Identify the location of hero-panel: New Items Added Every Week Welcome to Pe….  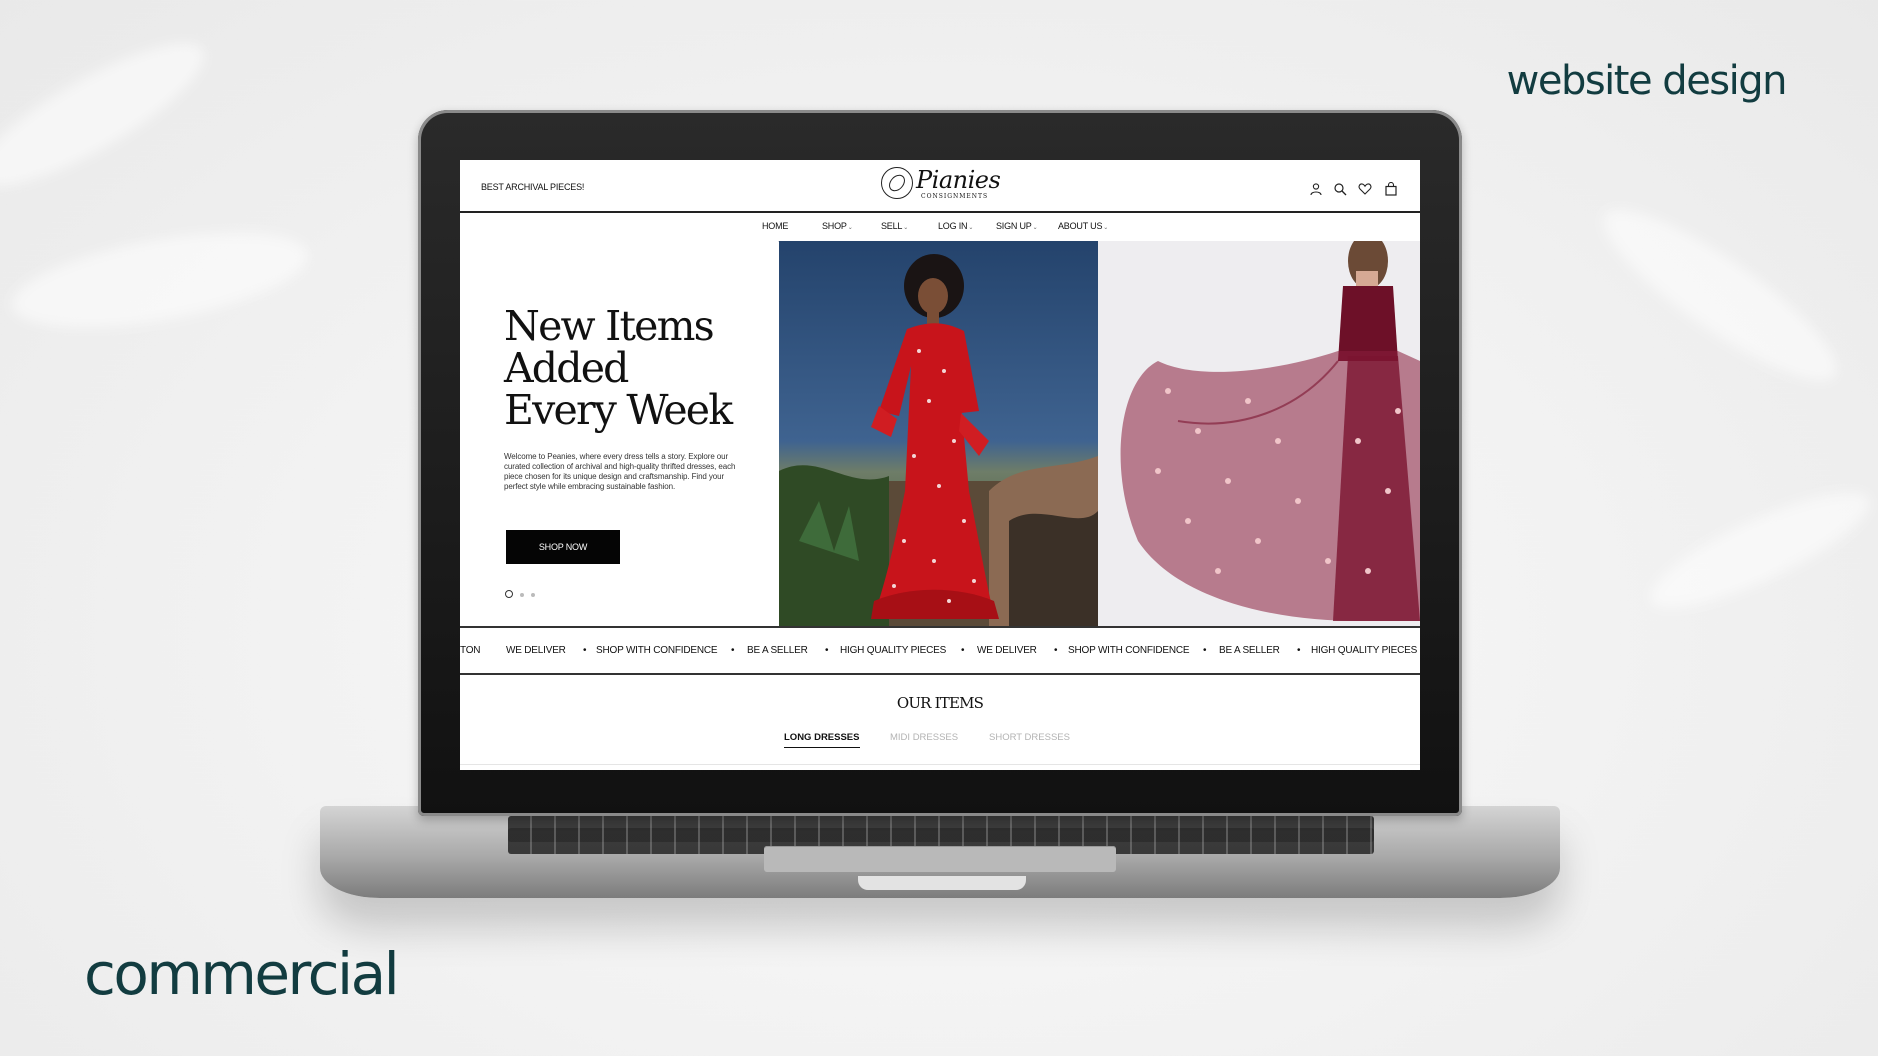
(619, 433).